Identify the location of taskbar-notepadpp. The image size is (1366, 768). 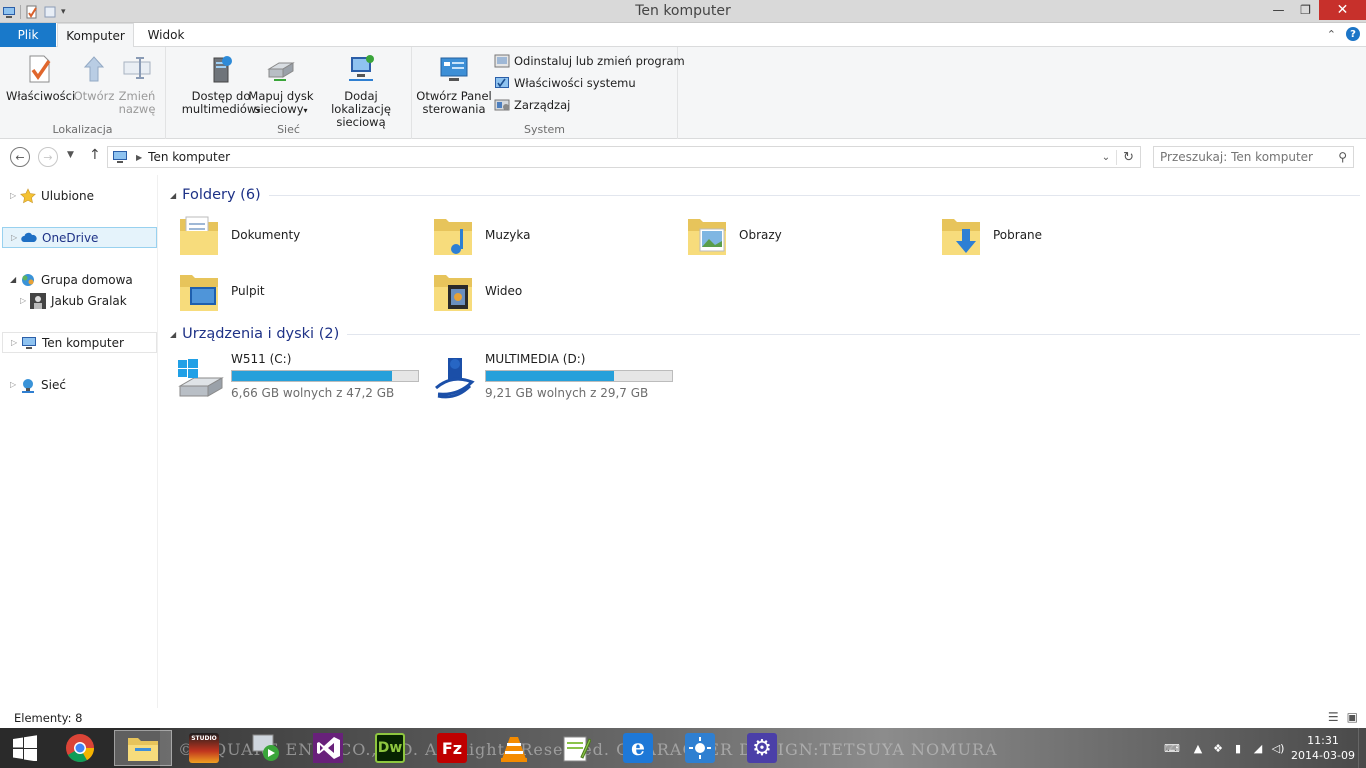
(576, 748).